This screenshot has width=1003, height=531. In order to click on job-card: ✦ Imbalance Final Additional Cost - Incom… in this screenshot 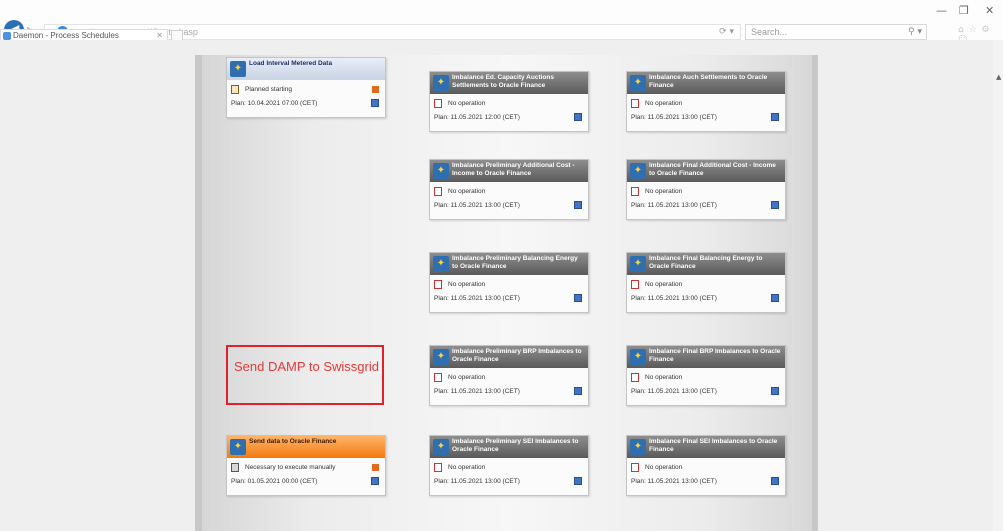, I will do `click(706, 189)`.